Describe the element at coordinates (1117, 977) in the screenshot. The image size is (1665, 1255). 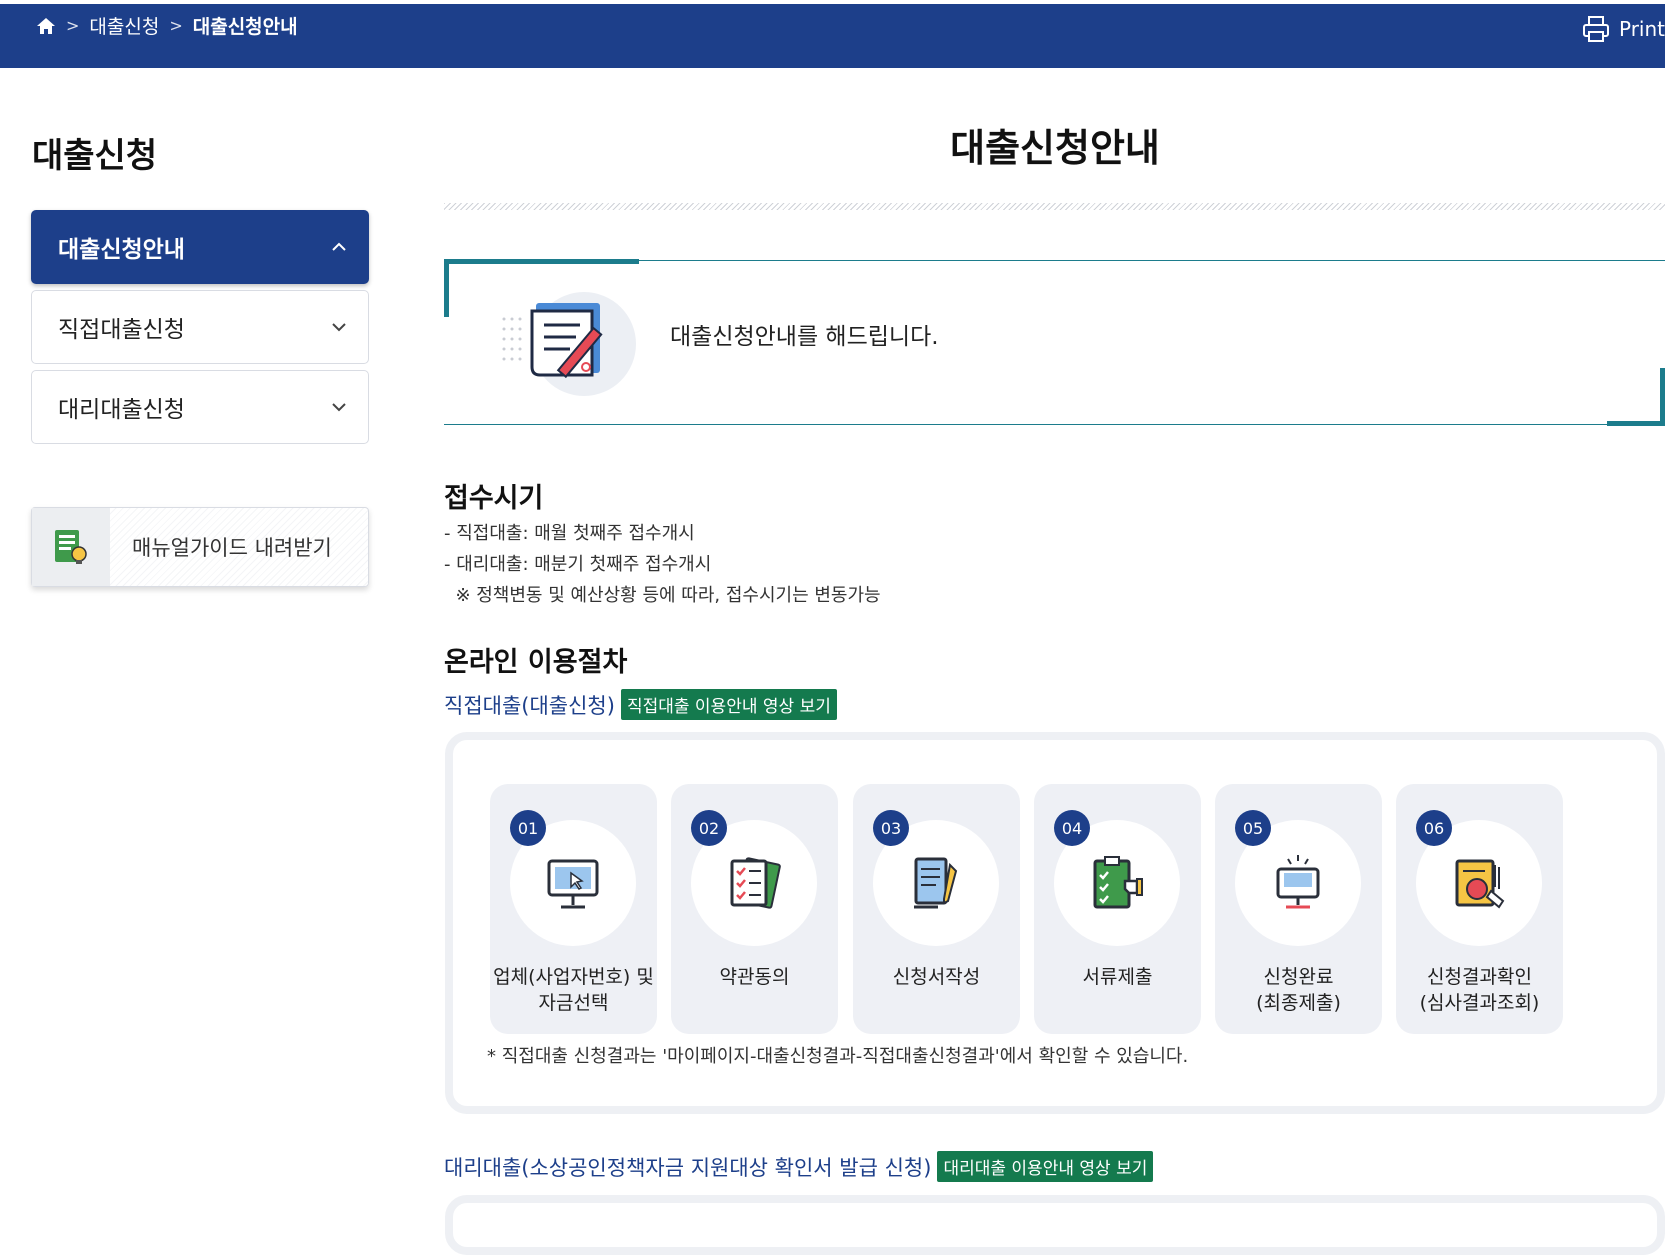
I see `step-label: 서류제출` at that location.